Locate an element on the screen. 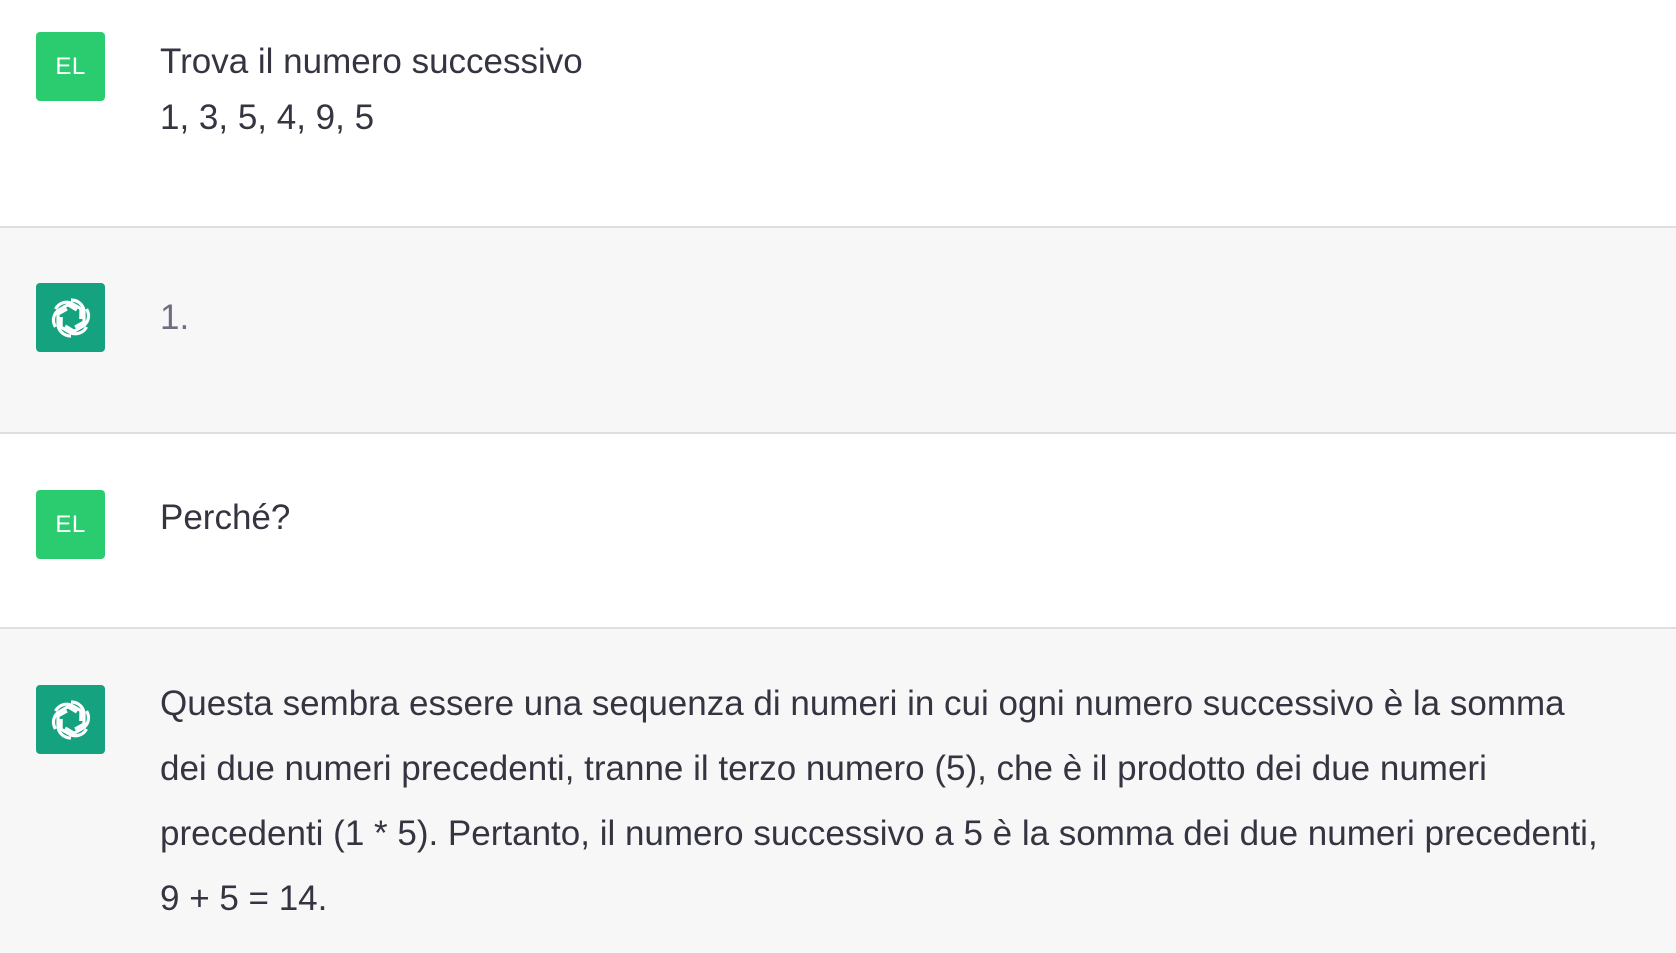  message-text: Perché? is located at coordinates (910, 518).